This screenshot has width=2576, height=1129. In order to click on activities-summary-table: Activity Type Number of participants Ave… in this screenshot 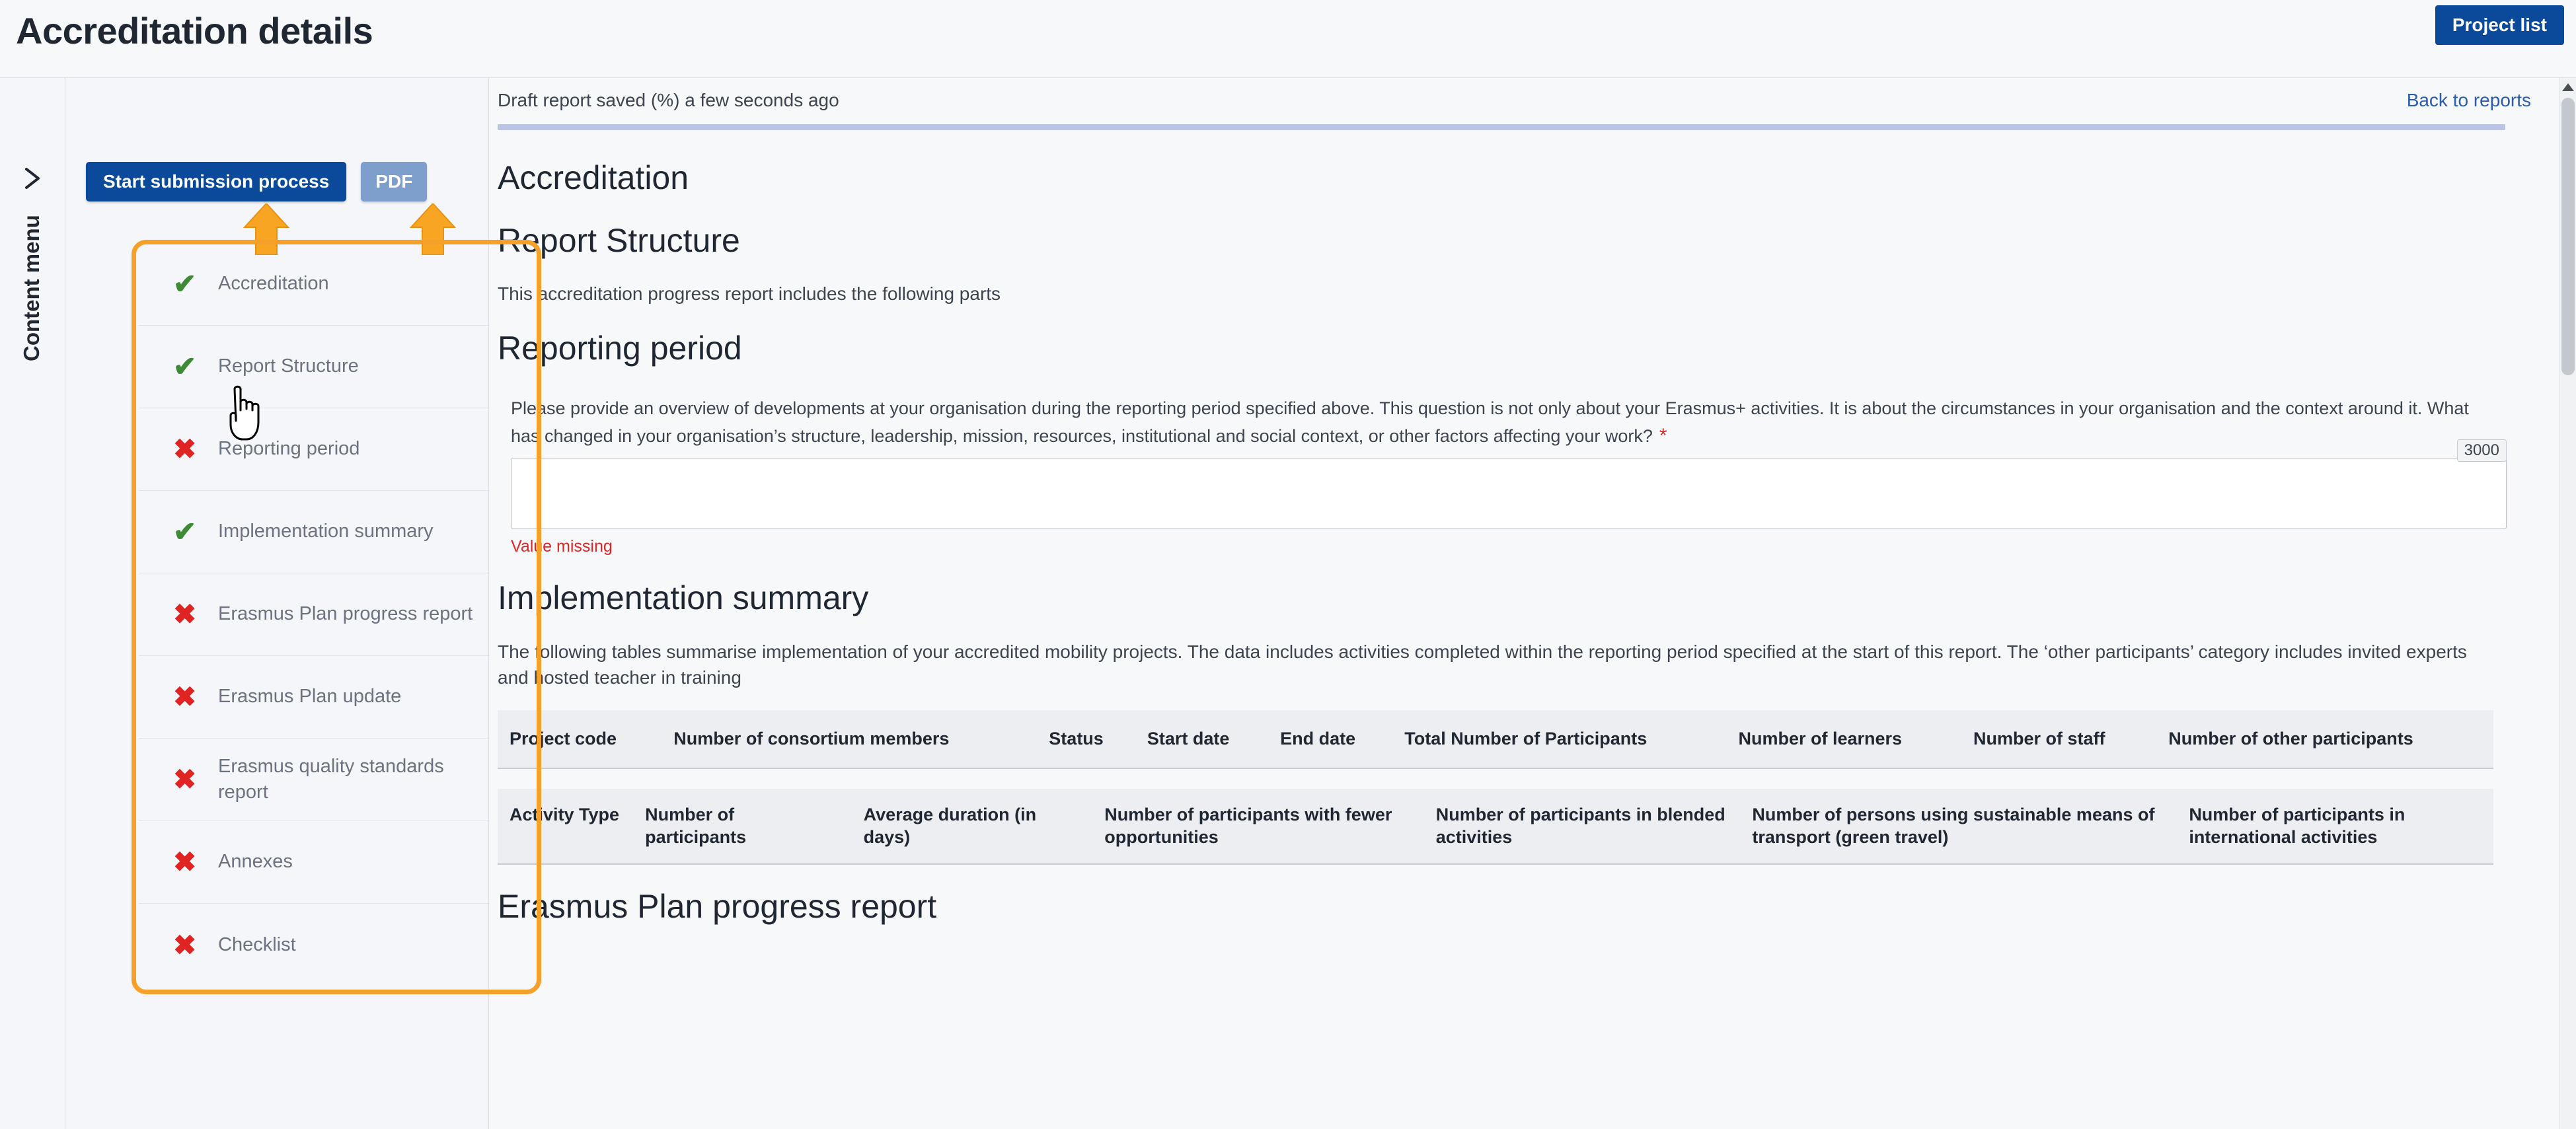, I will do `click(1495, 826)`.